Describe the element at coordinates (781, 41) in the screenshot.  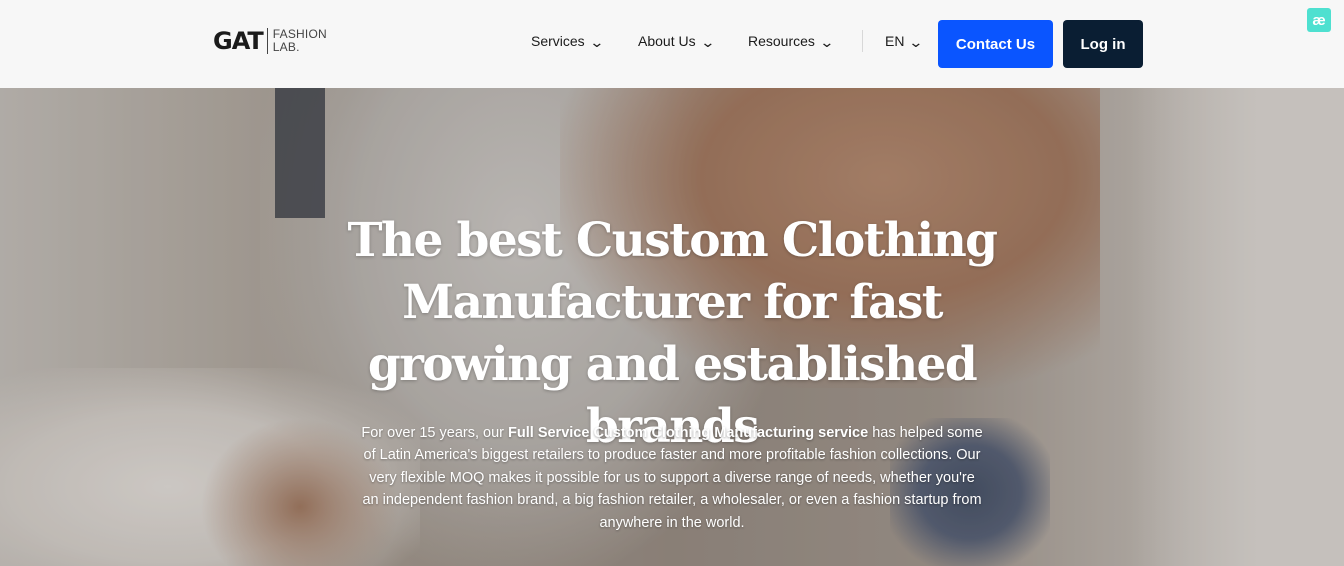
I see `nav-resources-label: Resources` at that location.